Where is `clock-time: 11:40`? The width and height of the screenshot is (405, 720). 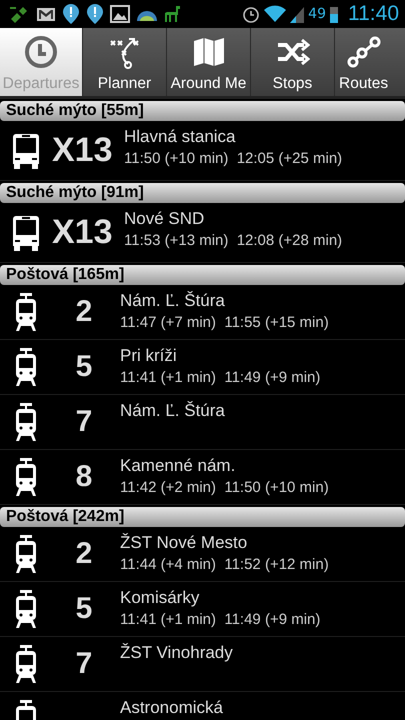
clock-time: 11:40 is located at coordinates (373, 14).